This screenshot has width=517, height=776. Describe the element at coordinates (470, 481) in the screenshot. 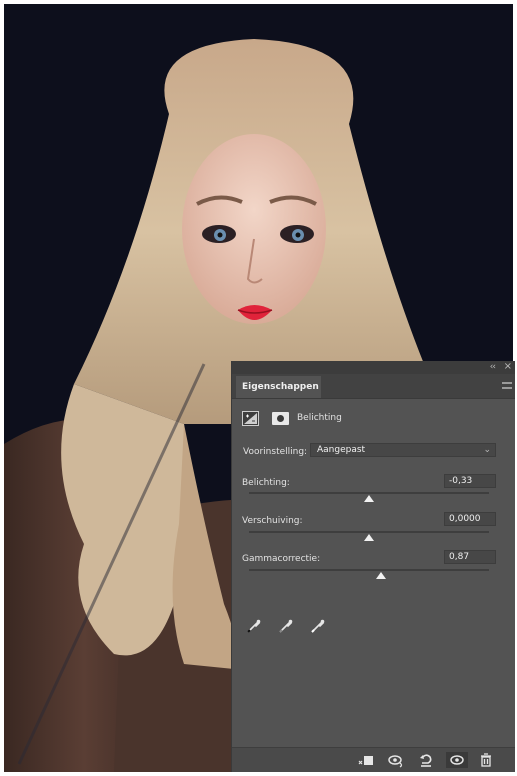

I see `exposure-input: -0,33` at that location.